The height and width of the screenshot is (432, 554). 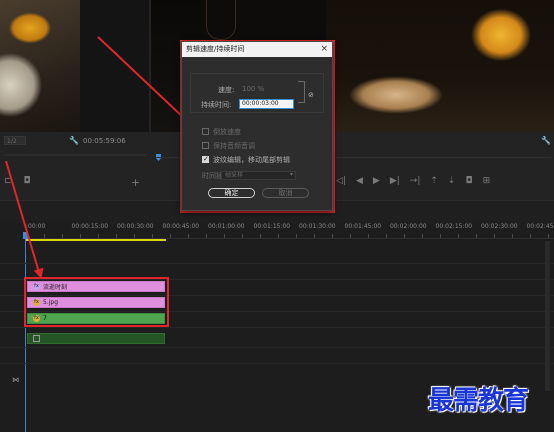 What do you see at coordinates (258, 175) in the screenshot?
I see `interpolation-select: 帧采样` at bounding box center [258, 175].